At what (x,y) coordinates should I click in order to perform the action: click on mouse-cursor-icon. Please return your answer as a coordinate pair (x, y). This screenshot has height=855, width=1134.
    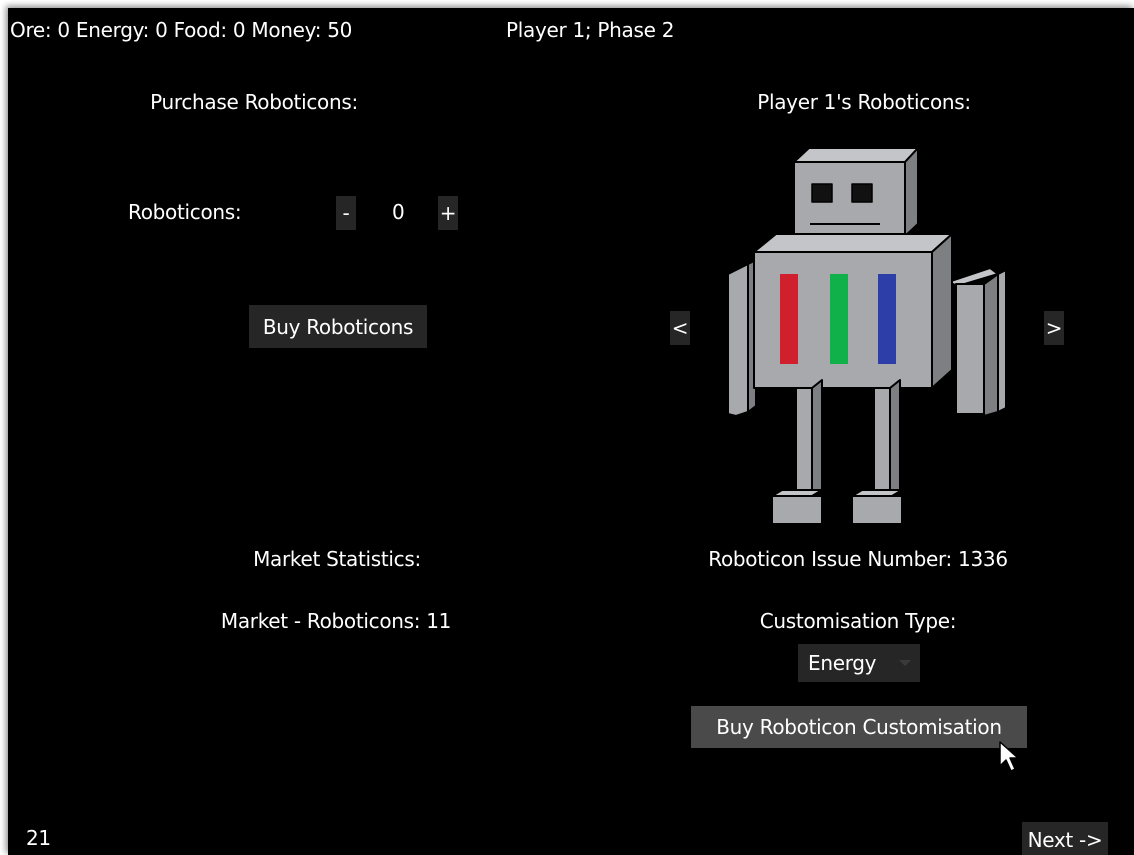
    Looking at the image, I should click on (1009, 756).